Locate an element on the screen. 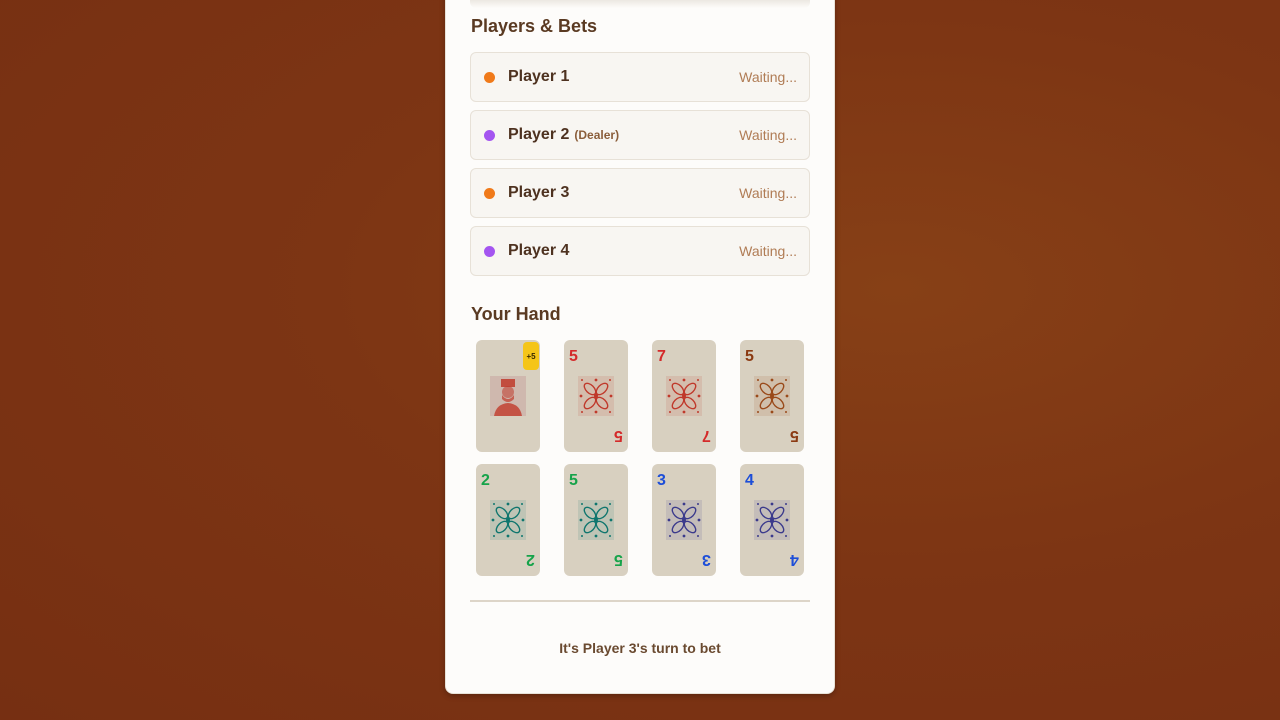 This screenshot has height=720, width=1280. player-name: Player 4 is located at coordinates (538, 251).